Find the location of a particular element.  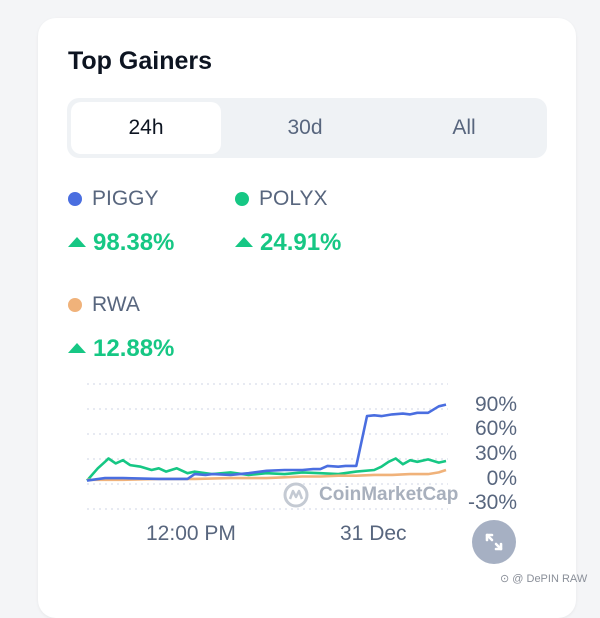

chart-lines is located at coordinates (266, 442).